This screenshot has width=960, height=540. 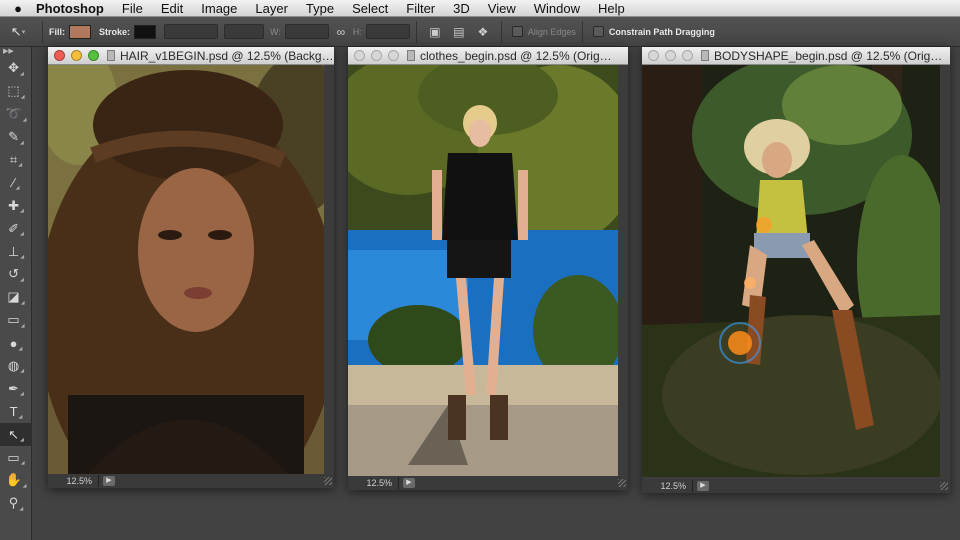 What do you see at coordinates (341, 32) in the screenshot?
I see `link-icon: ∞` at bounding box center [341, 32].